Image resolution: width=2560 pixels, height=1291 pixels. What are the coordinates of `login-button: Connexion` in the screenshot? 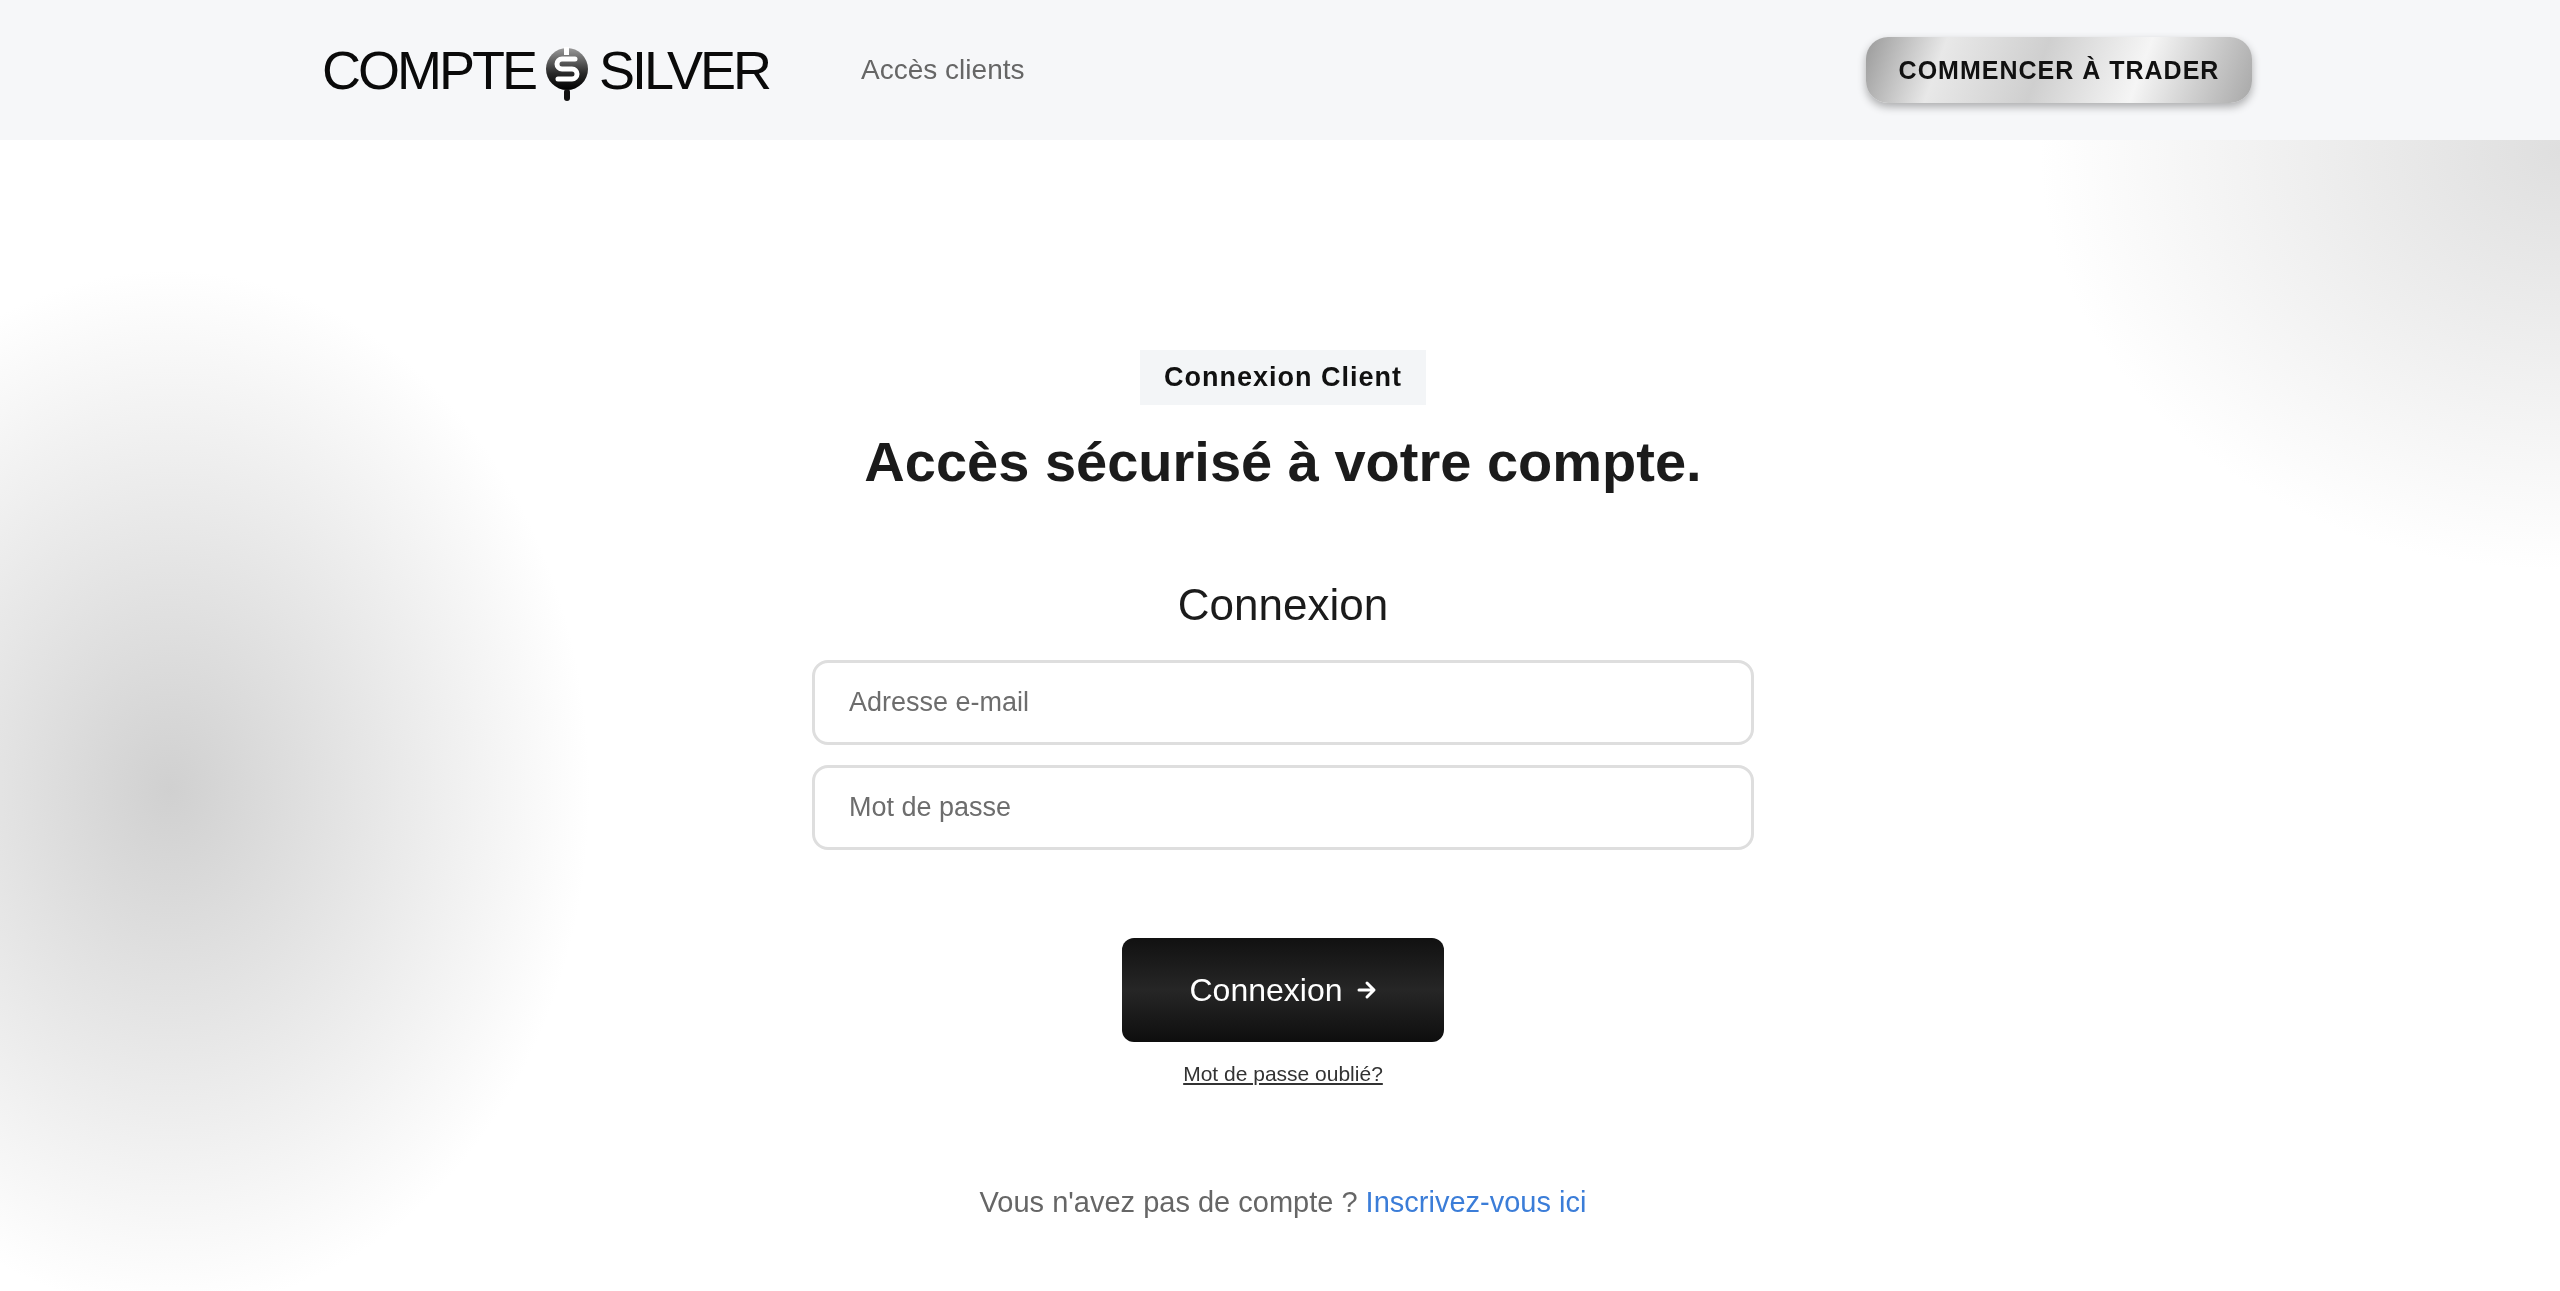 It's located at (1283, 990).